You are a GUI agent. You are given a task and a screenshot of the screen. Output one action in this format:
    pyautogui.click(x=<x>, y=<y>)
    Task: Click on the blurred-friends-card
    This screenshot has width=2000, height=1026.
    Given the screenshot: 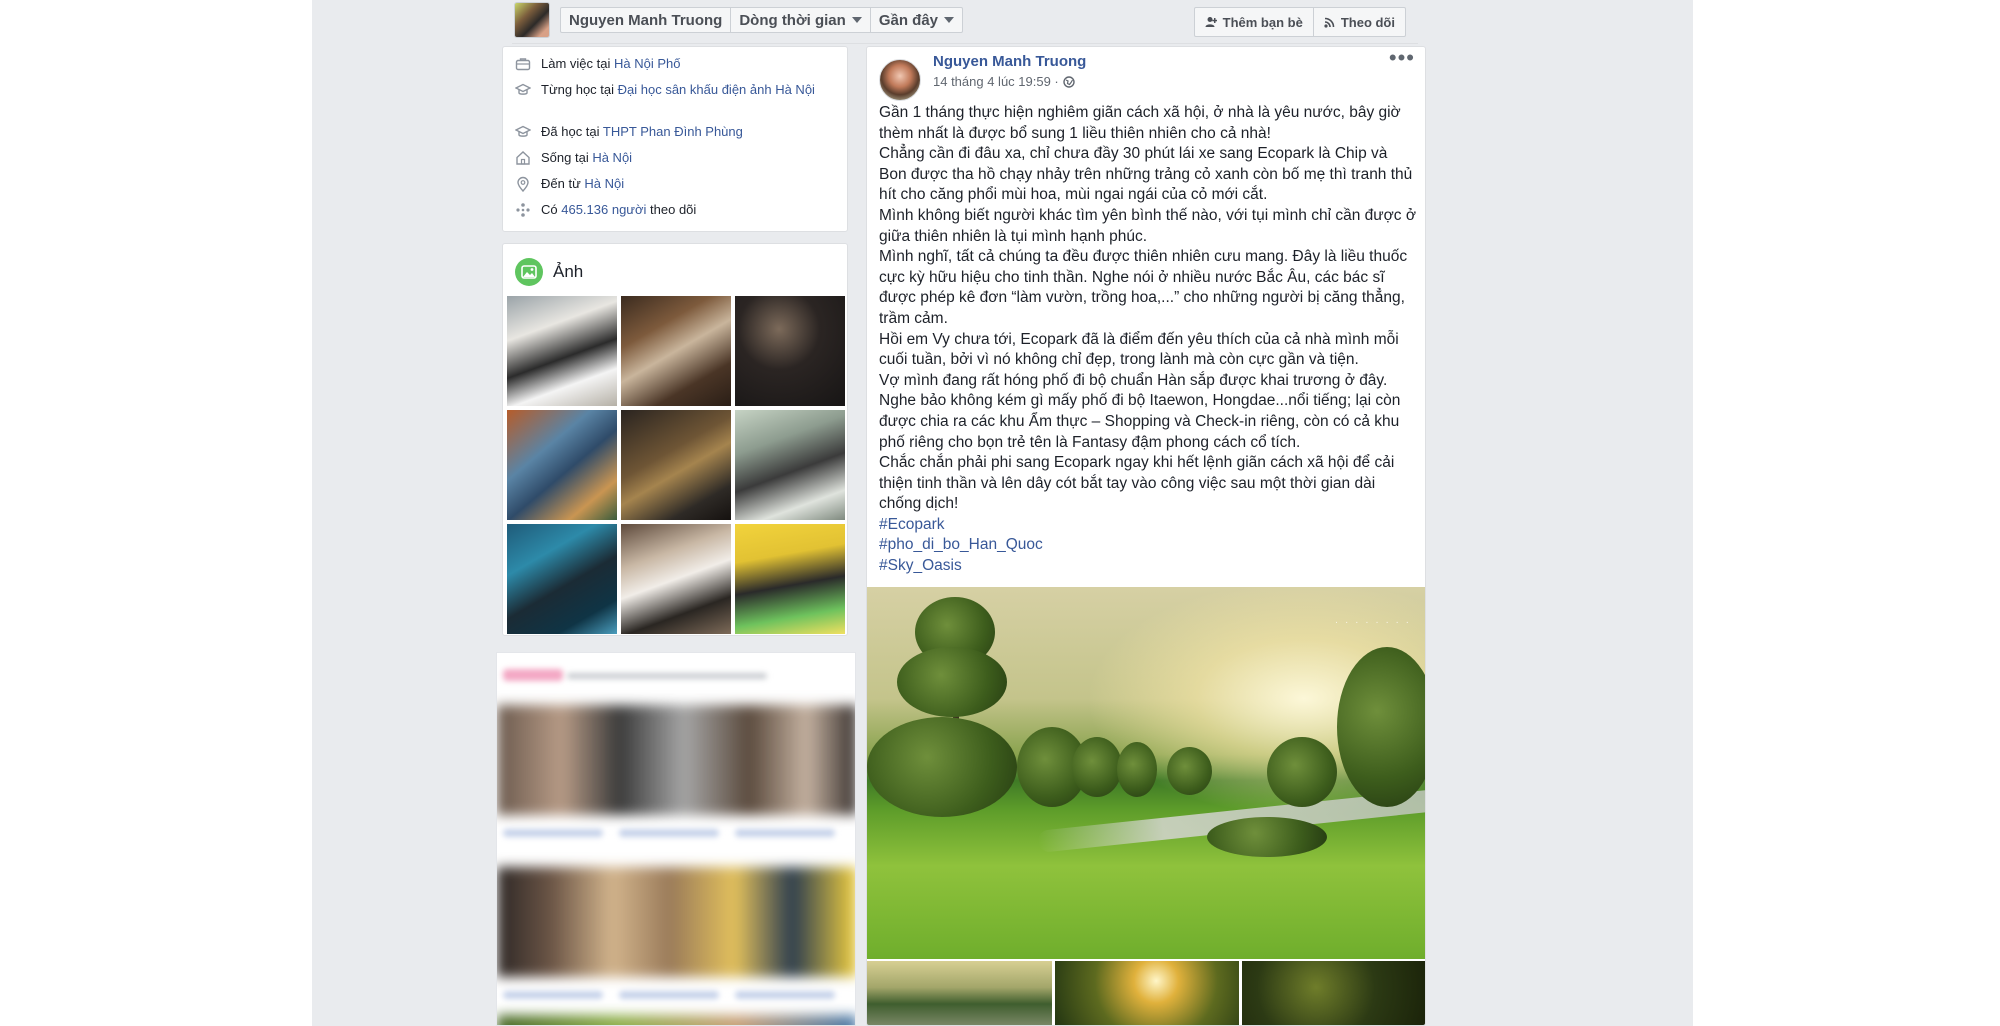 What is the action you would take?
    pyautogui.click(x=676, y=839)
    